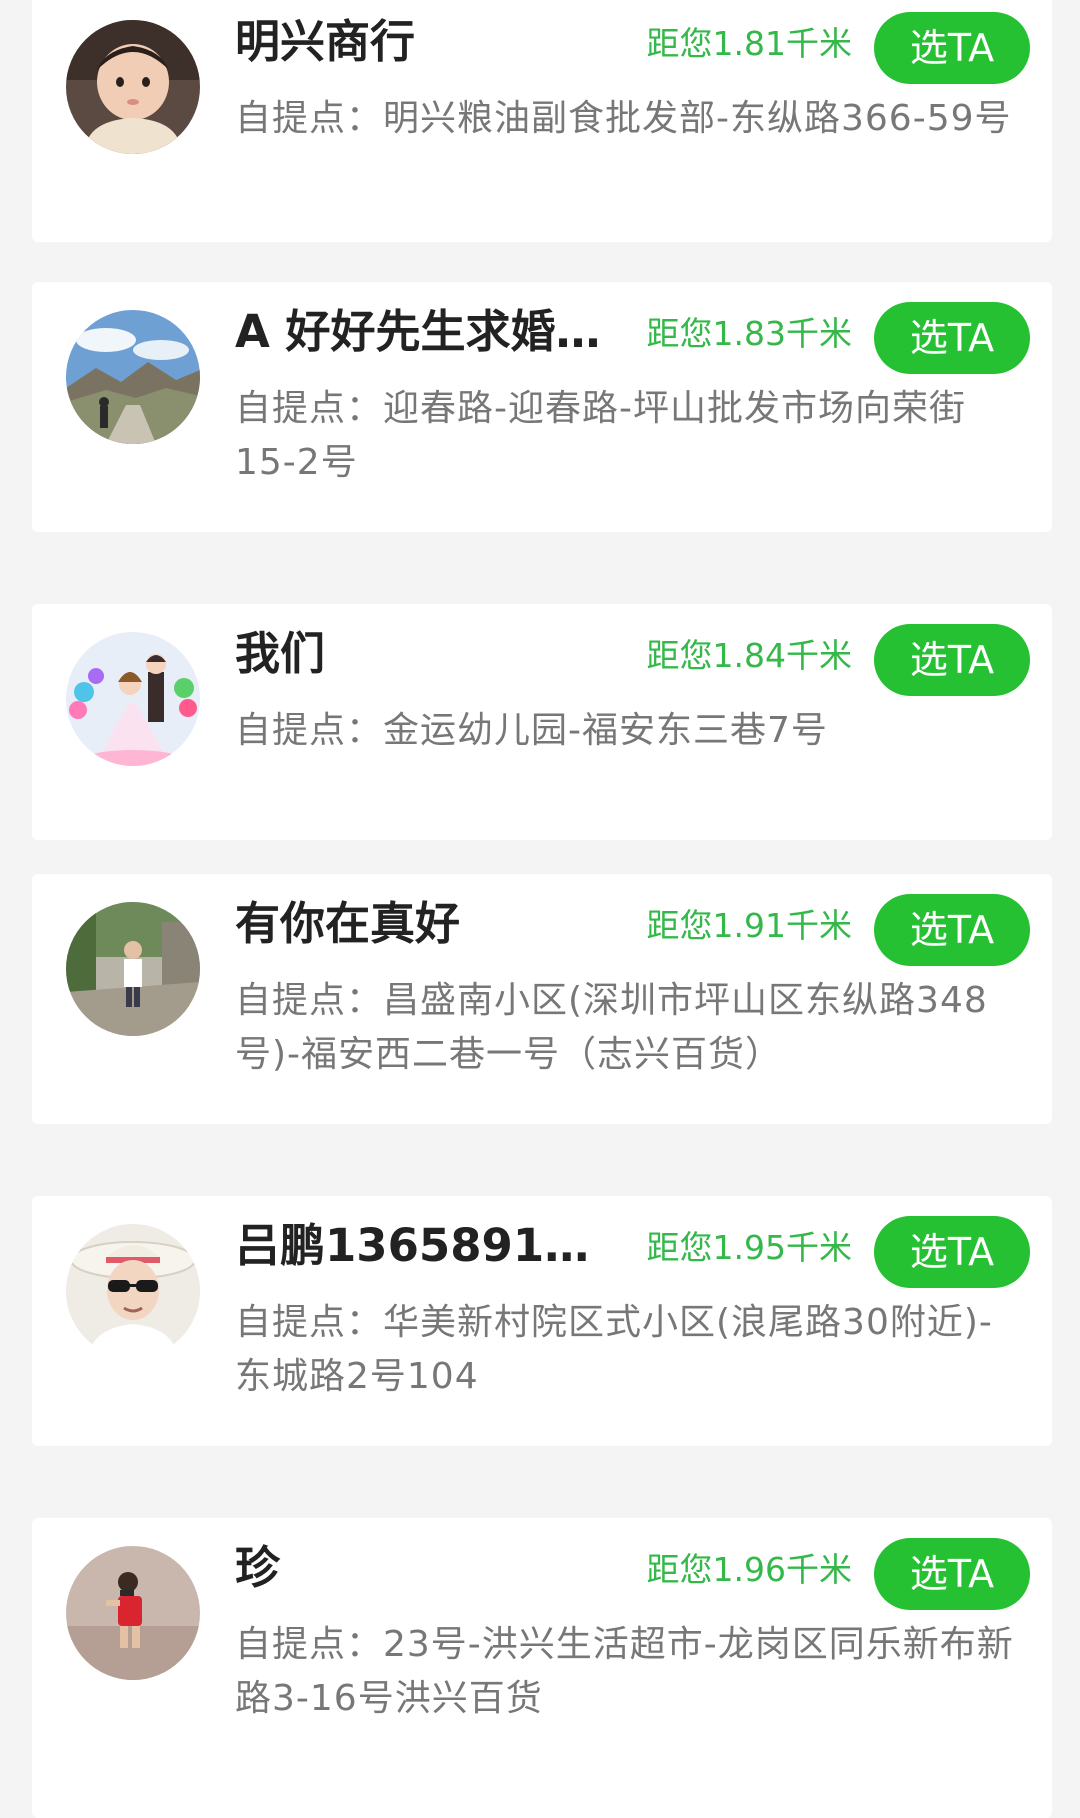  Describe the element at coordinates (133, 1291) in the screenshot. I see `person-sunglasses-hat-avatar-icon` at that location.